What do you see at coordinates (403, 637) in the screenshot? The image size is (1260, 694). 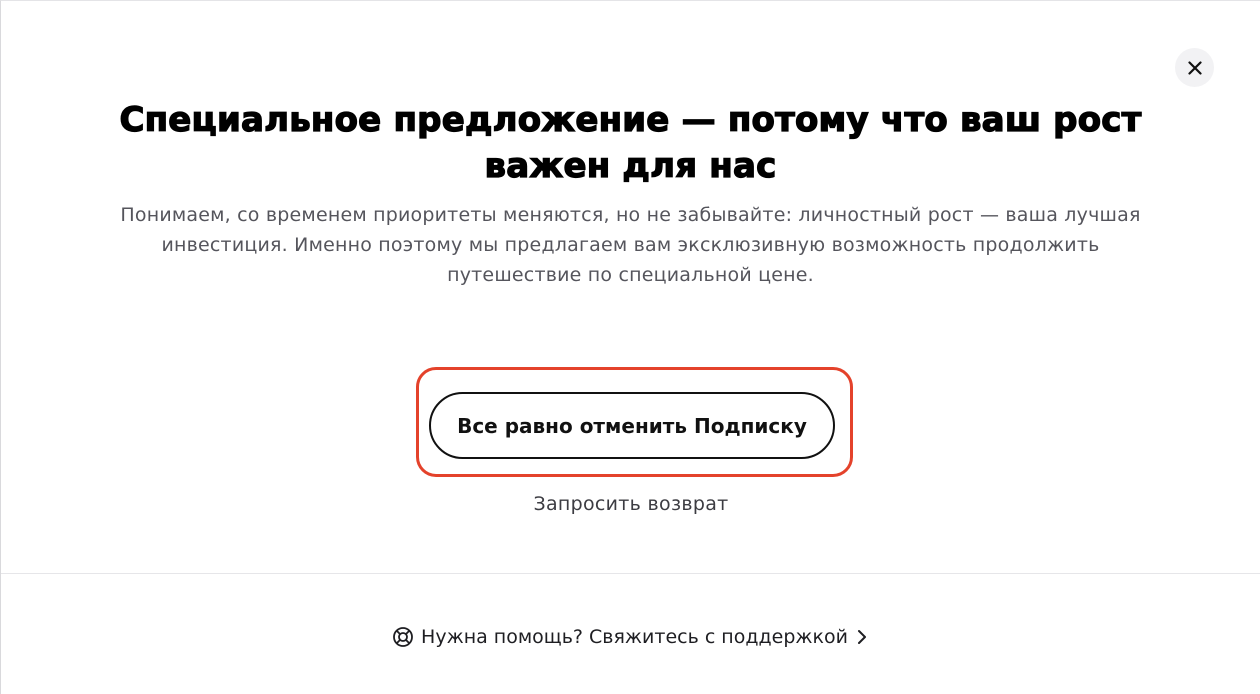 I see `lifebuoy-icon` at bounding box center [403, 637].